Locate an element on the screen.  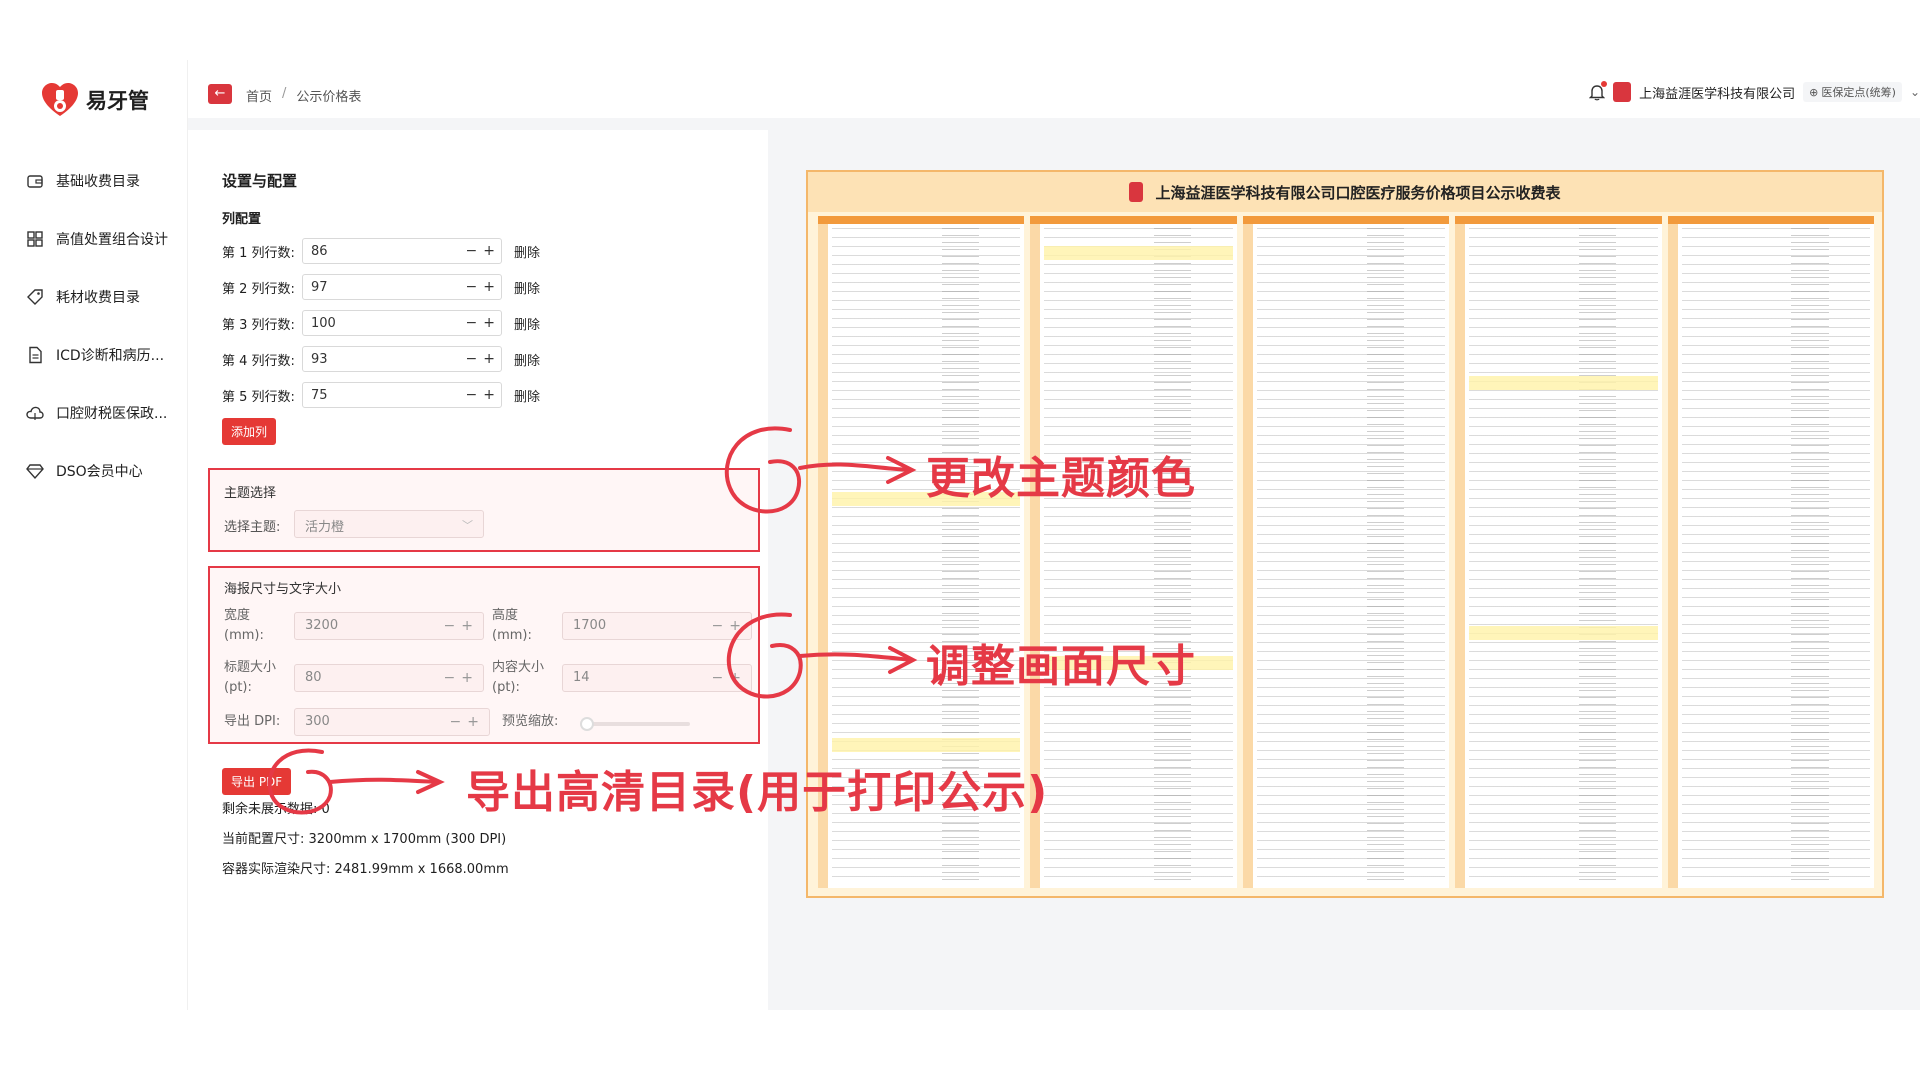
company-name: 上海益涯医学科技有限公司 is located at coordinates (1717, 92).